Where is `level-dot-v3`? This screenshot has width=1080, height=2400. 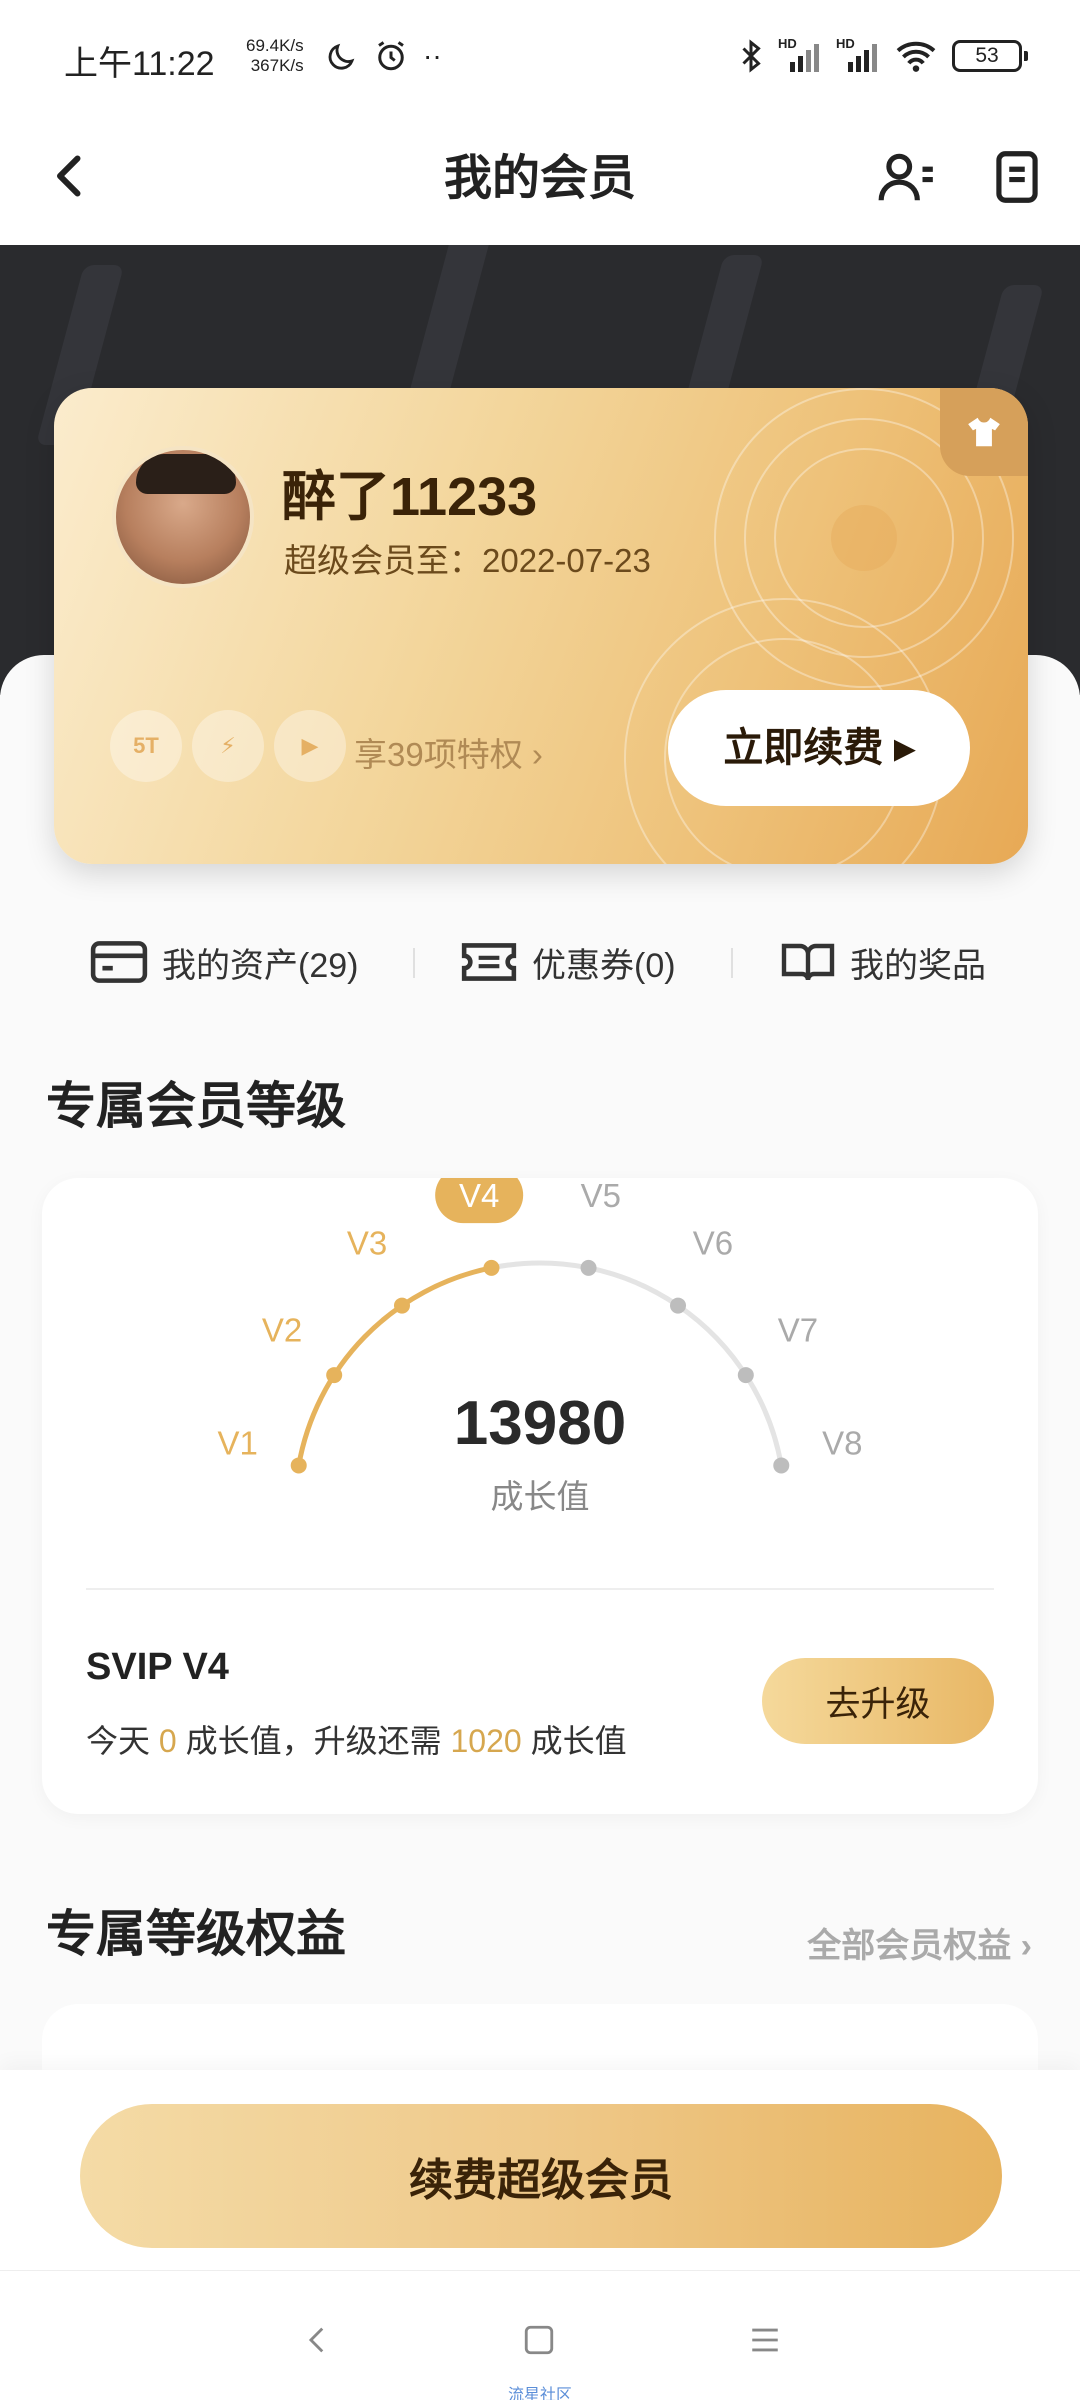 level-dot-v3 is located at coordinates (401, 1305).